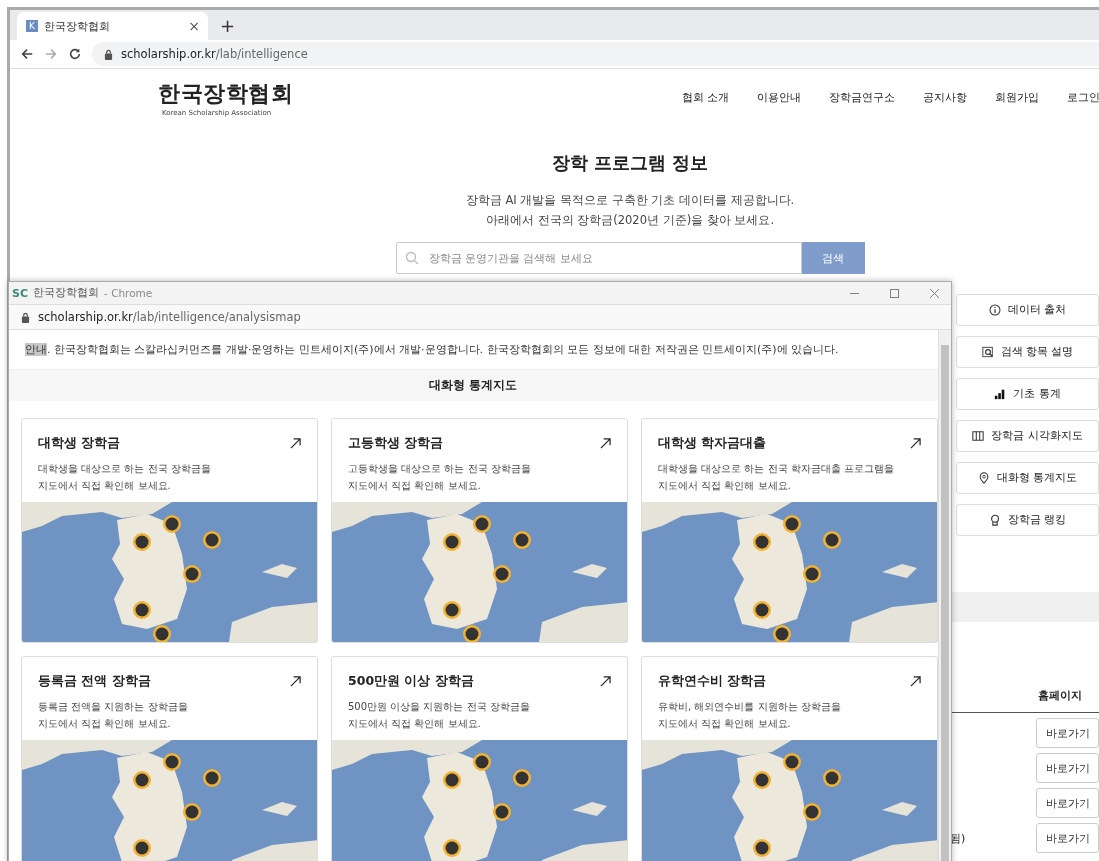 The image size is (1099, 861). What do you see at coordinates (934, 293) in the screenshot?
I see `close-icon` at bounding box center [934, 293].